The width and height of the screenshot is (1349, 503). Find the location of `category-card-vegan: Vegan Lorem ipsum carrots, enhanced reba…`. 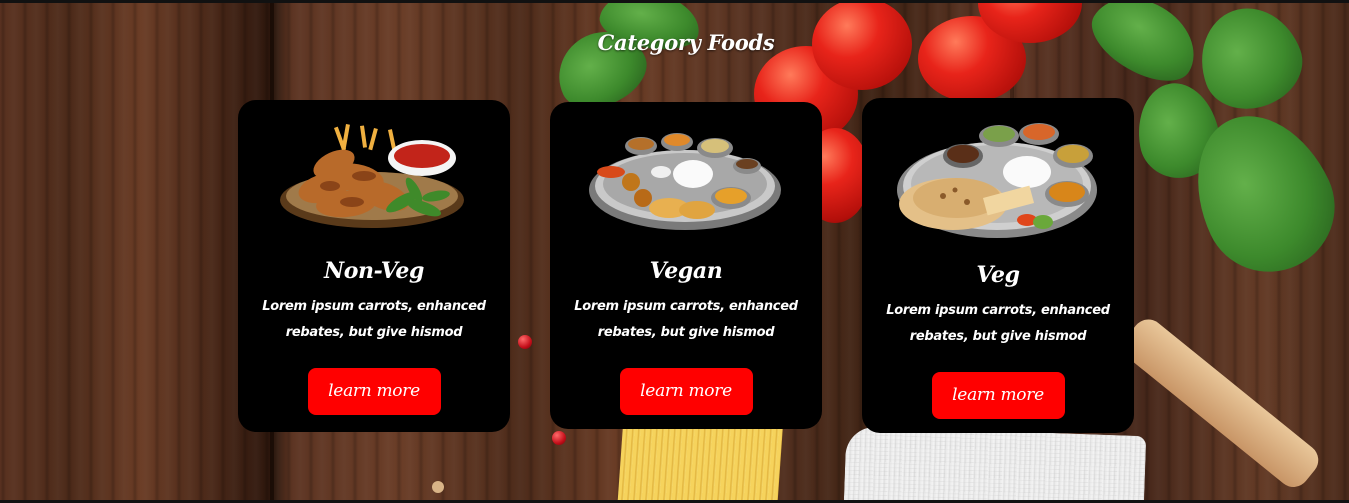

category-card-vegan: Vegan Lorem ipsum carrots, enhanced reba… is located at coordinates (686, 265).